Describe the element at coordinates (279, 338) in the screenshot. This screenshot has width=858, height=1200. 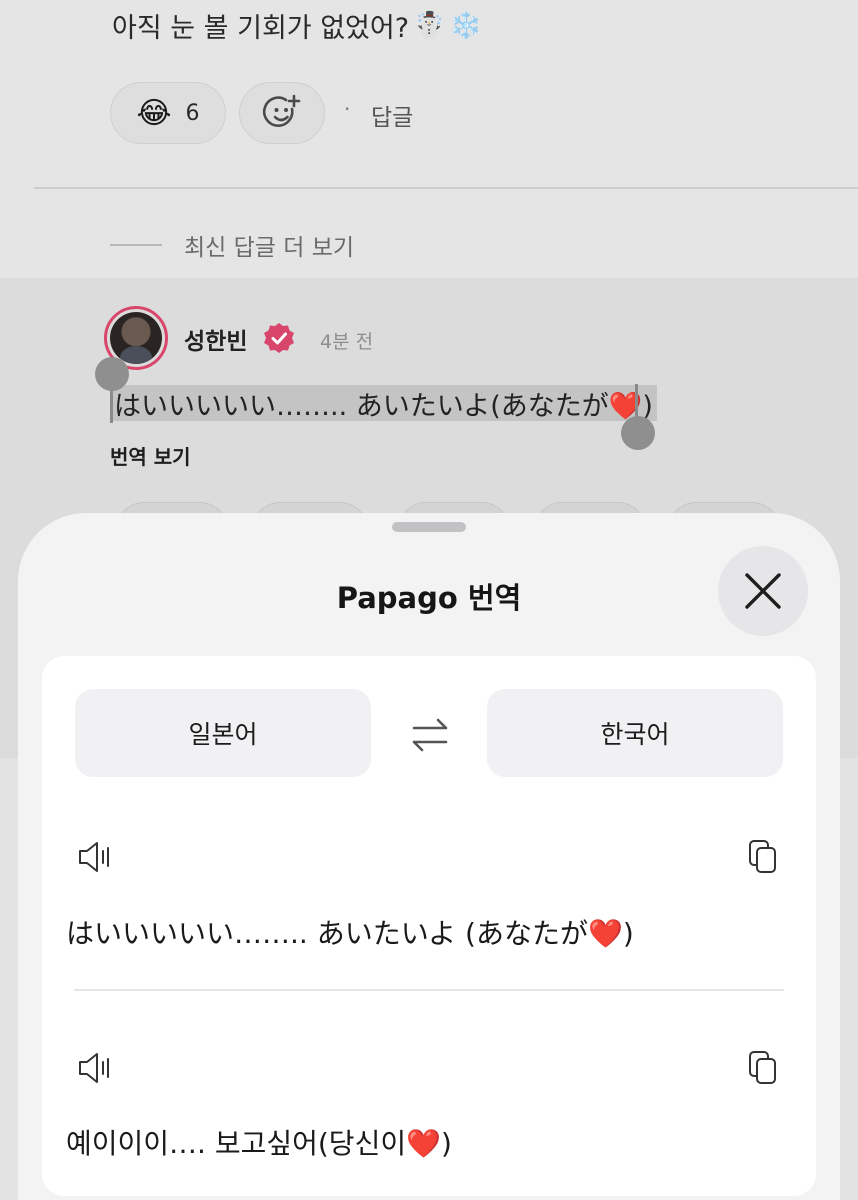
I see `verified-badge-icon` at that location.